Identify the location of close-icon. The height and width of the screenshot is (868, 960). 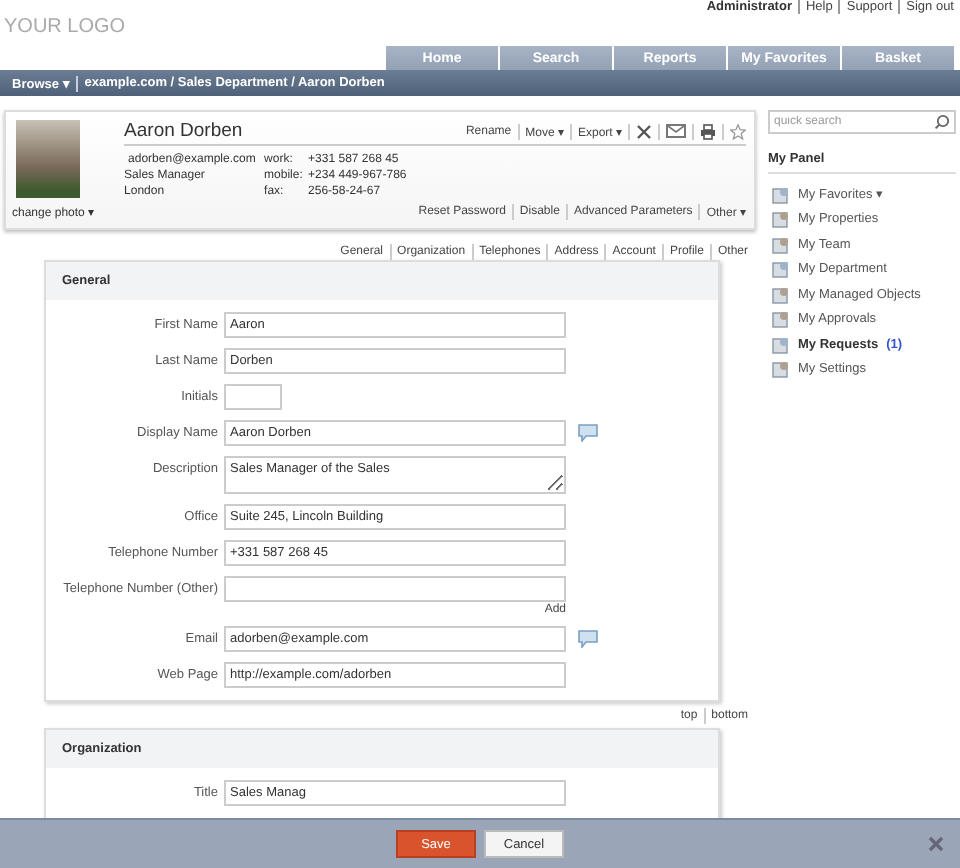
(644, 131).